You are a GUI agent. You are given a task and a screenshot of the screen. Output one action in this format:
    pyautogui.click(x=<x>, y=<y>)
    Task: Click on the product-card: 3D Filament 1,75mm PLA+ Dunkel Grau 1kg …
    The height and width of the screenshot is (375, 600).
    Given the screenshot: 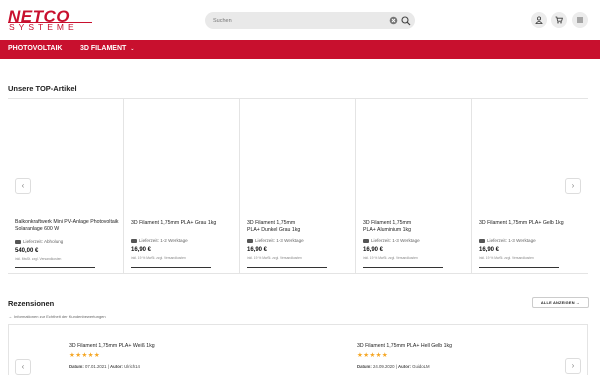 What is the action you would take?
    pyautogui.click(x=298, y=186)
    